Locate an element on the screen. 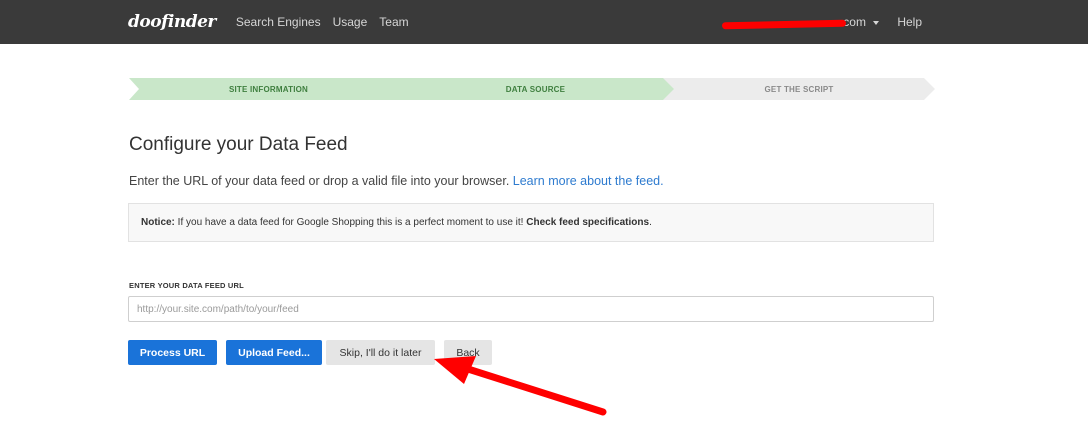 The image size is (1088, 423). notice-end: . is located at coordinates (650, 222).